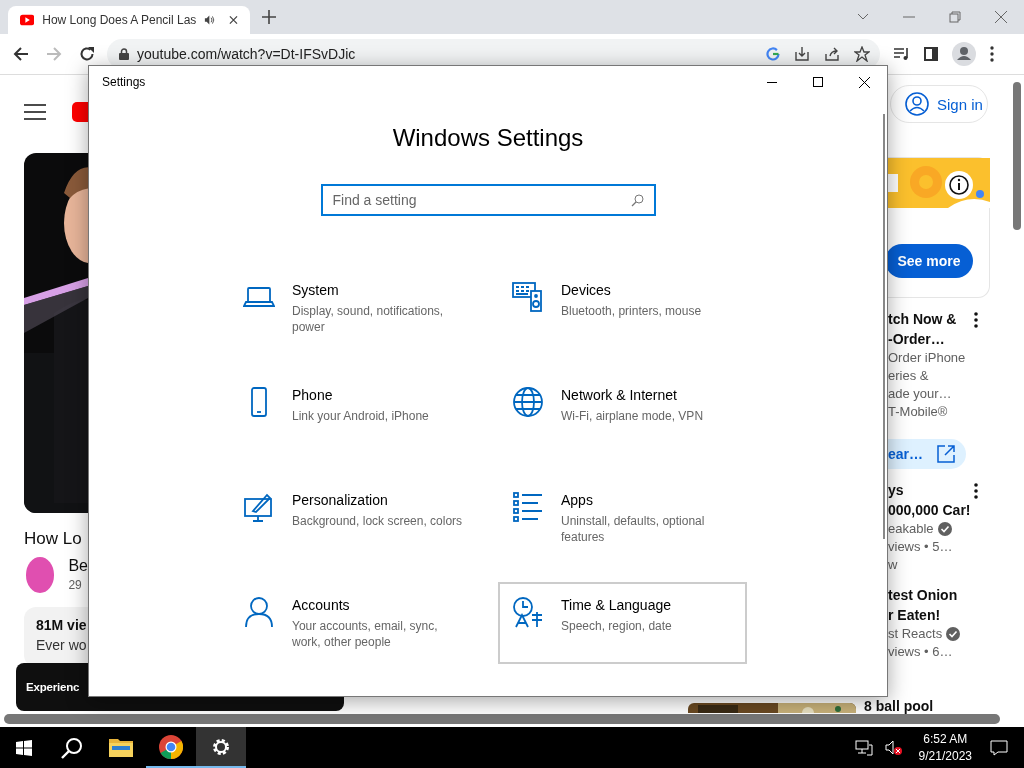 This screenshot has width=1024, height=768. I want to click on video-title: ys, so click(944, 490).